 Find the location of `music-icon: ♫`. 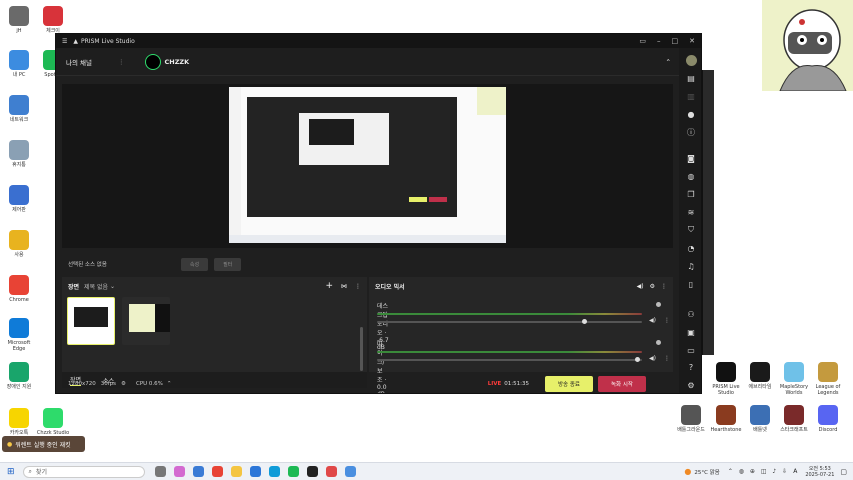

music-icon: ♫ is located at coordinates (690, 266).